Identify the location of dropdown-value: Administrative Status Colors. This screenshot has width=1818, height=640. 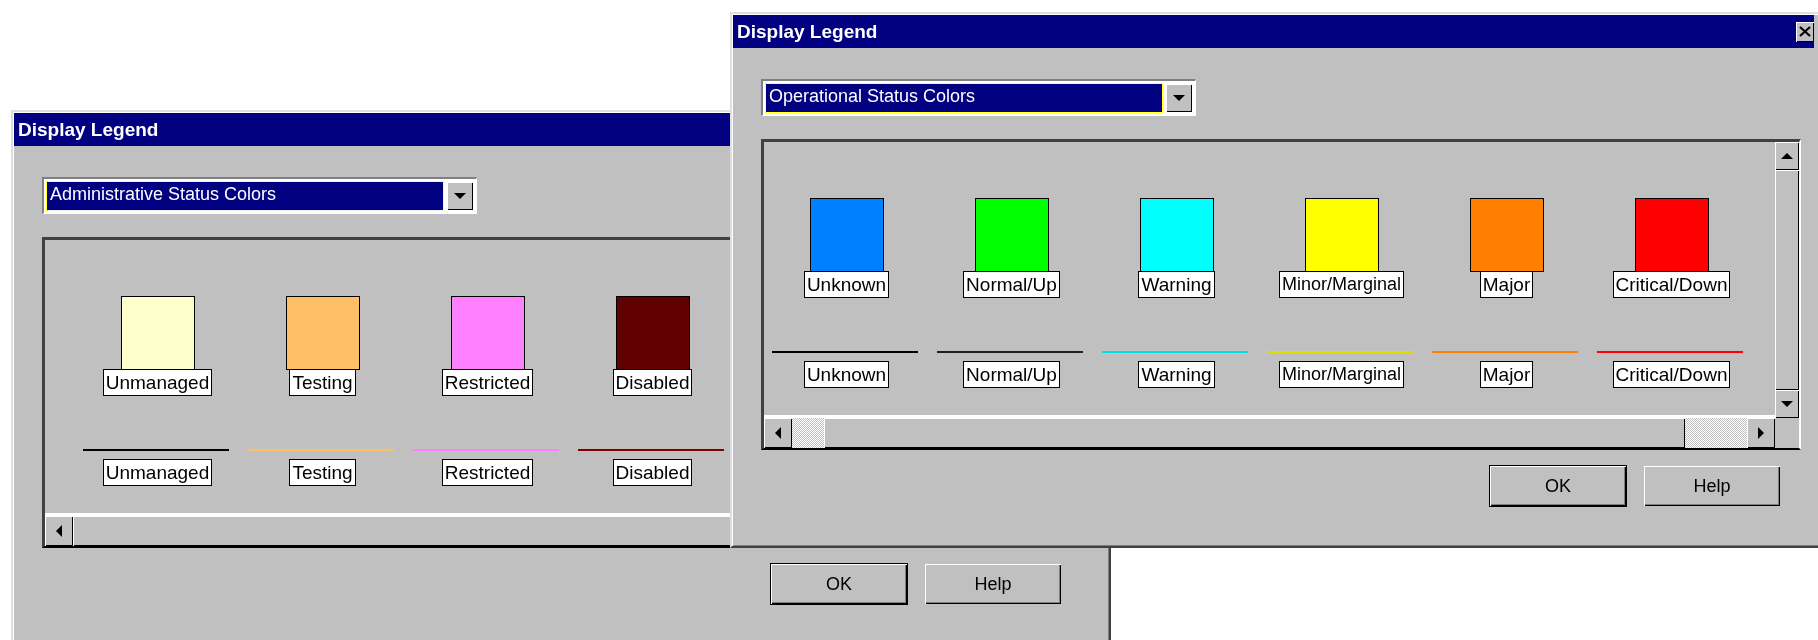
(245, 196).